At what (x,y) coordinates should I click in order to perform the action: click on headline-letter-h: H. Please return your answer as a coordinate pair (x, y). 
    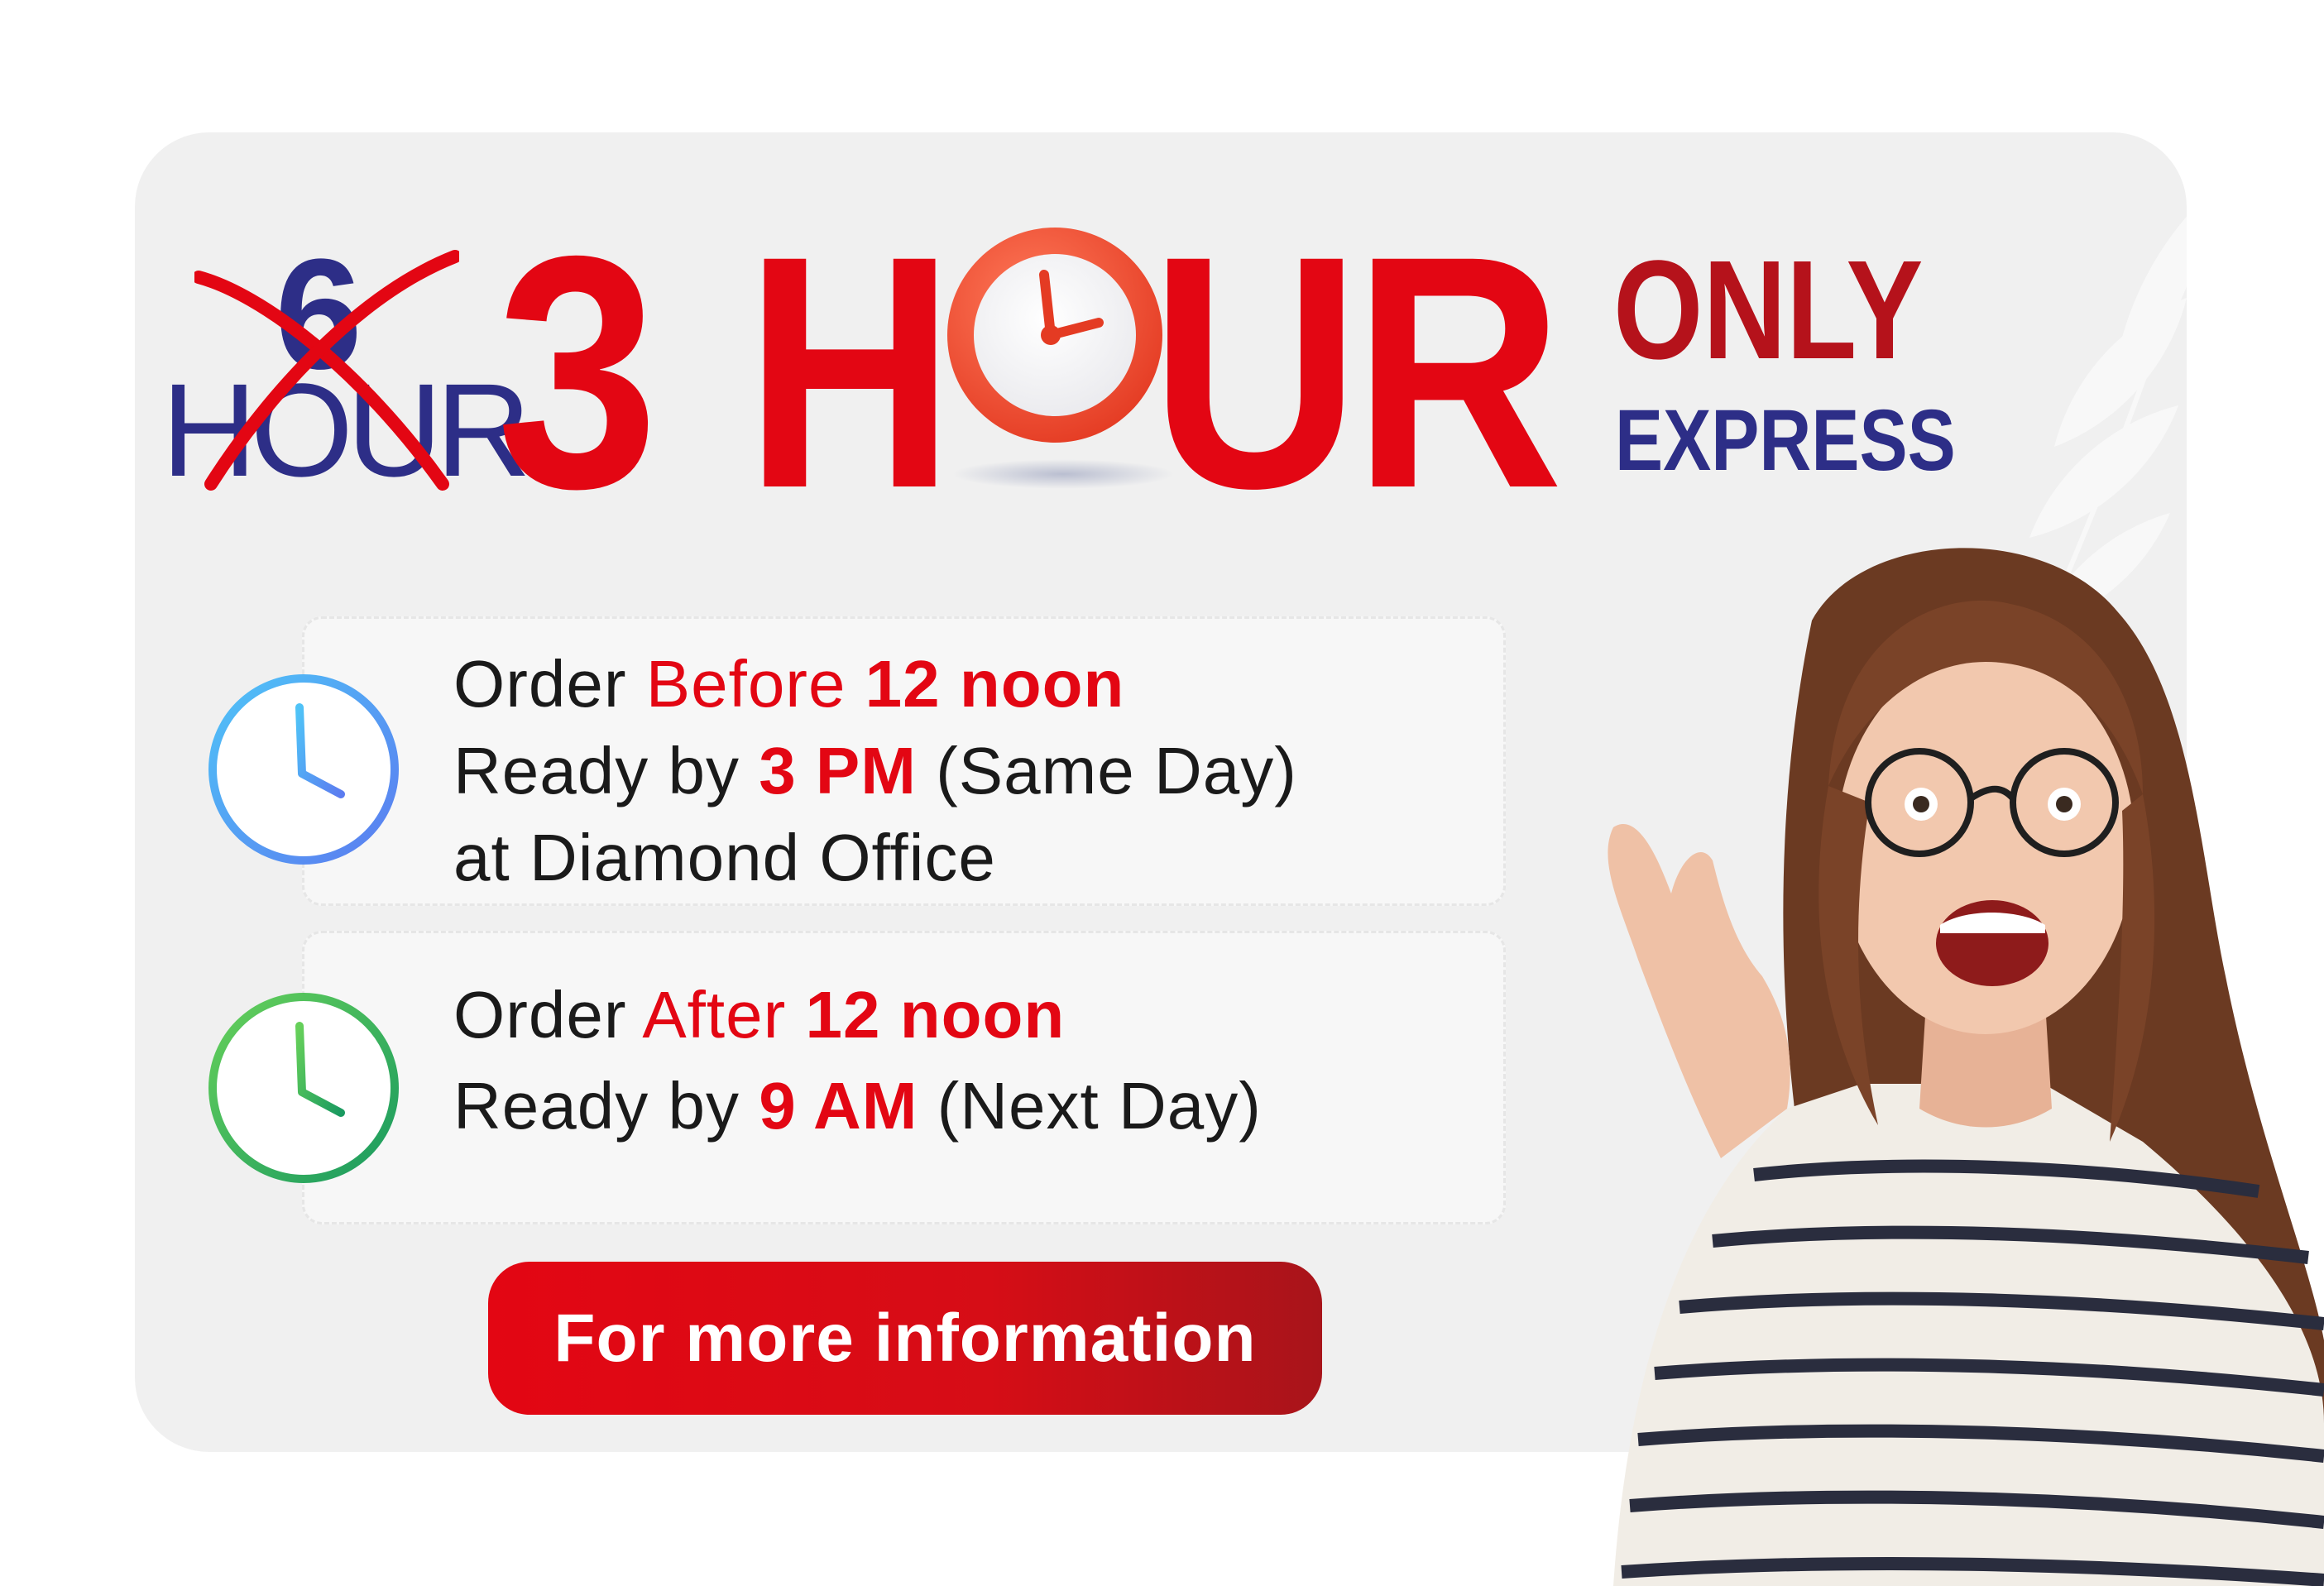
    Looking at the image, I should click on (850, 372).